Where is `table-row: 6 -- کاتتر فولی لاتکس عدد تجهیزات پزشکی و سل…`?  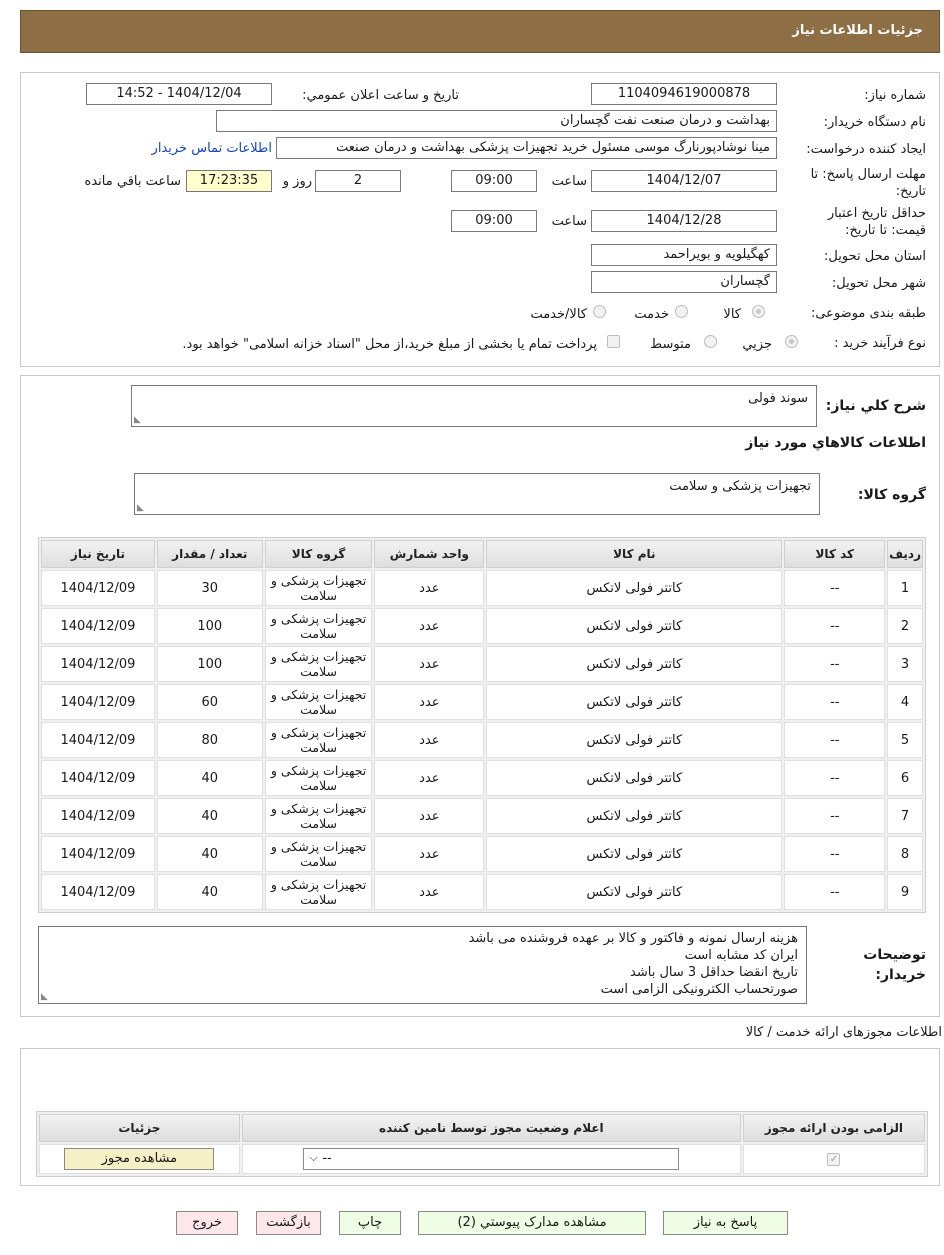
table-row: 6 -- کاتتر فولی لاتکس عدد تجهیزات پزشکی و سل… is located at coordinates (482, 778).